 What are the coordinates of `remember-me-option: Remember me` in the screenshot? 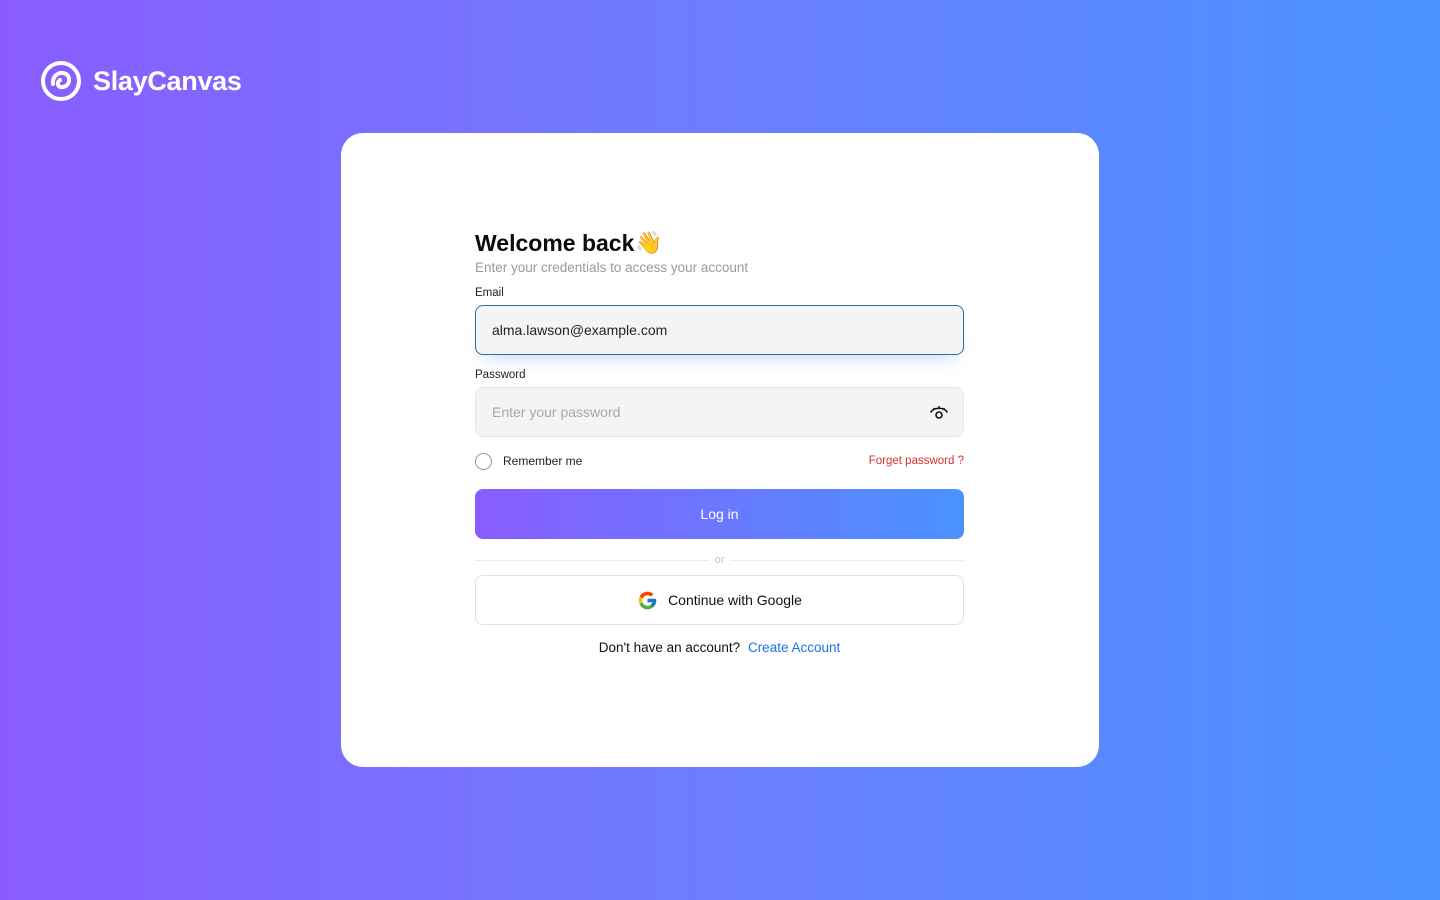 It's located at (529, 461).